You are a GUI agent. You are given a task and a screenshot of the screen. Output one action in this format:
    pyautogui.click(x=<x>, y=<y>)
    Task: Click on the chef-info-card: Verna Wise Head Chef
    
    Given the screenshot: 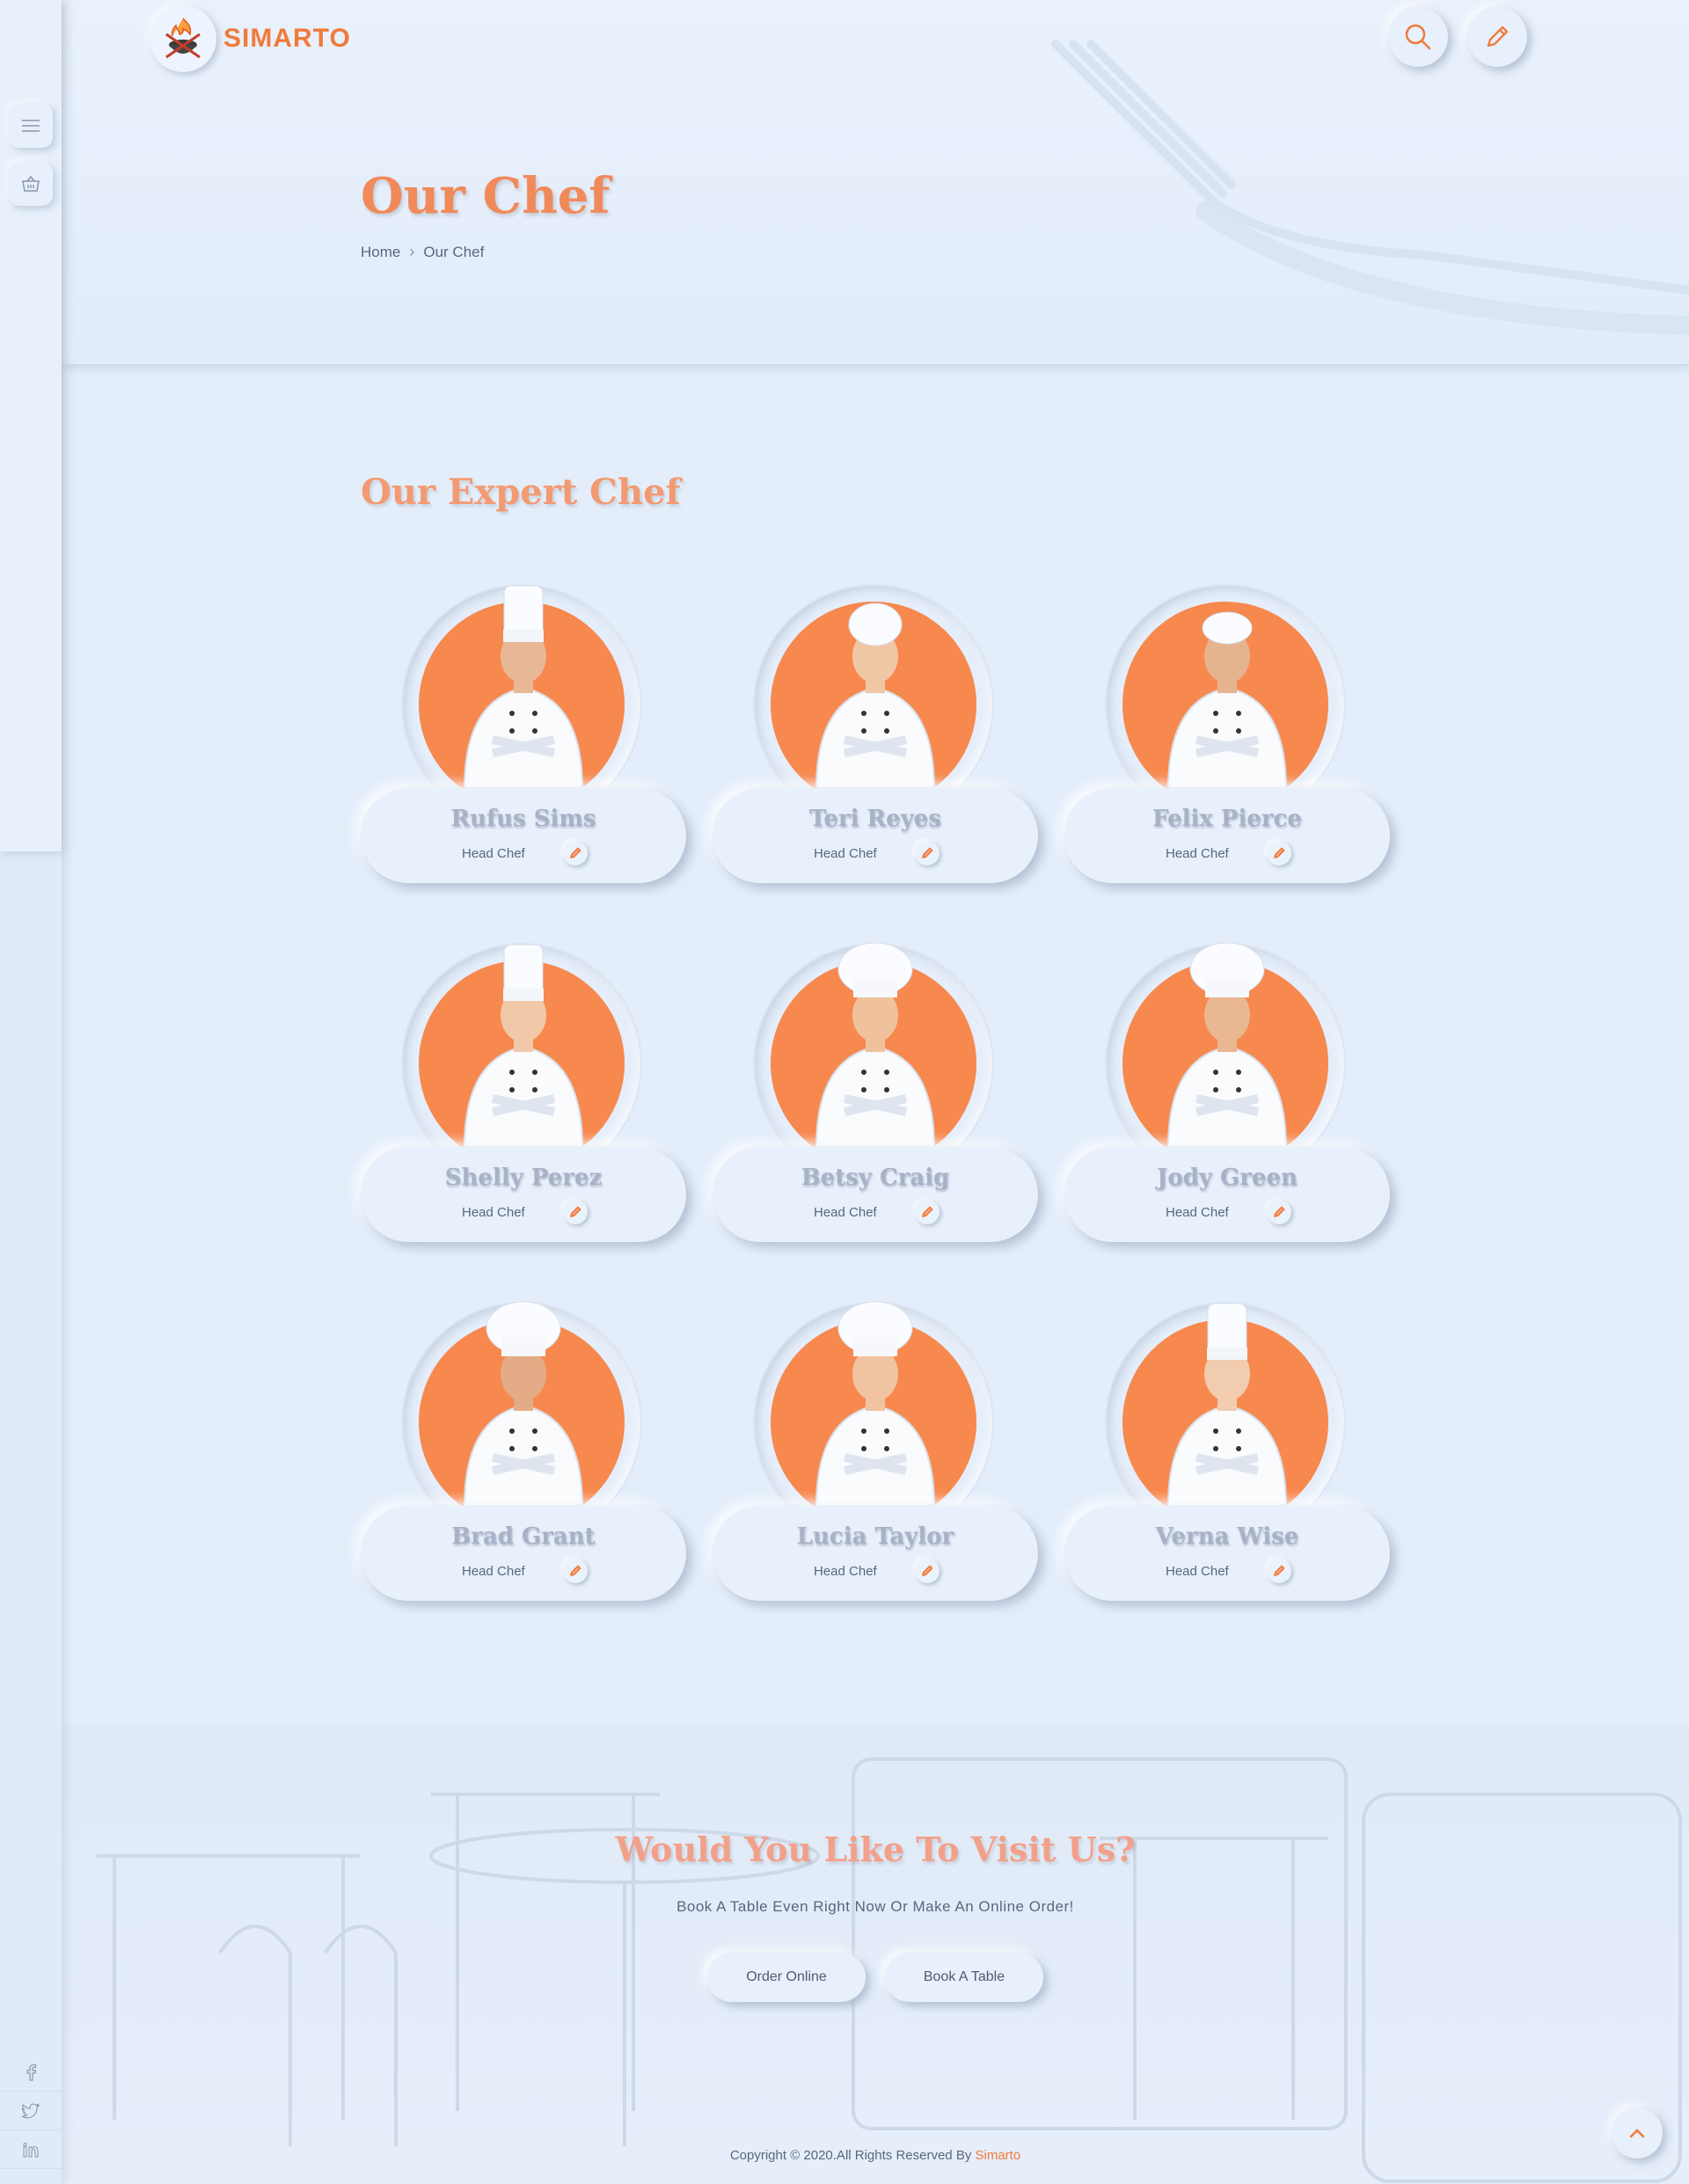 What is the action you would take?
    pyautogui.click(x=1227, y=1553)
    